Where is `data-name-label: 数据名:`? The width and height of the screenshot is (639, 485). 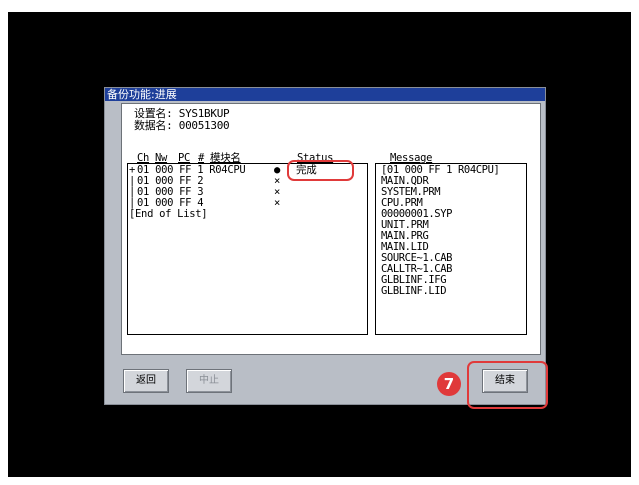
data-name-label: 数据名: is located at coordinates (153, 125).